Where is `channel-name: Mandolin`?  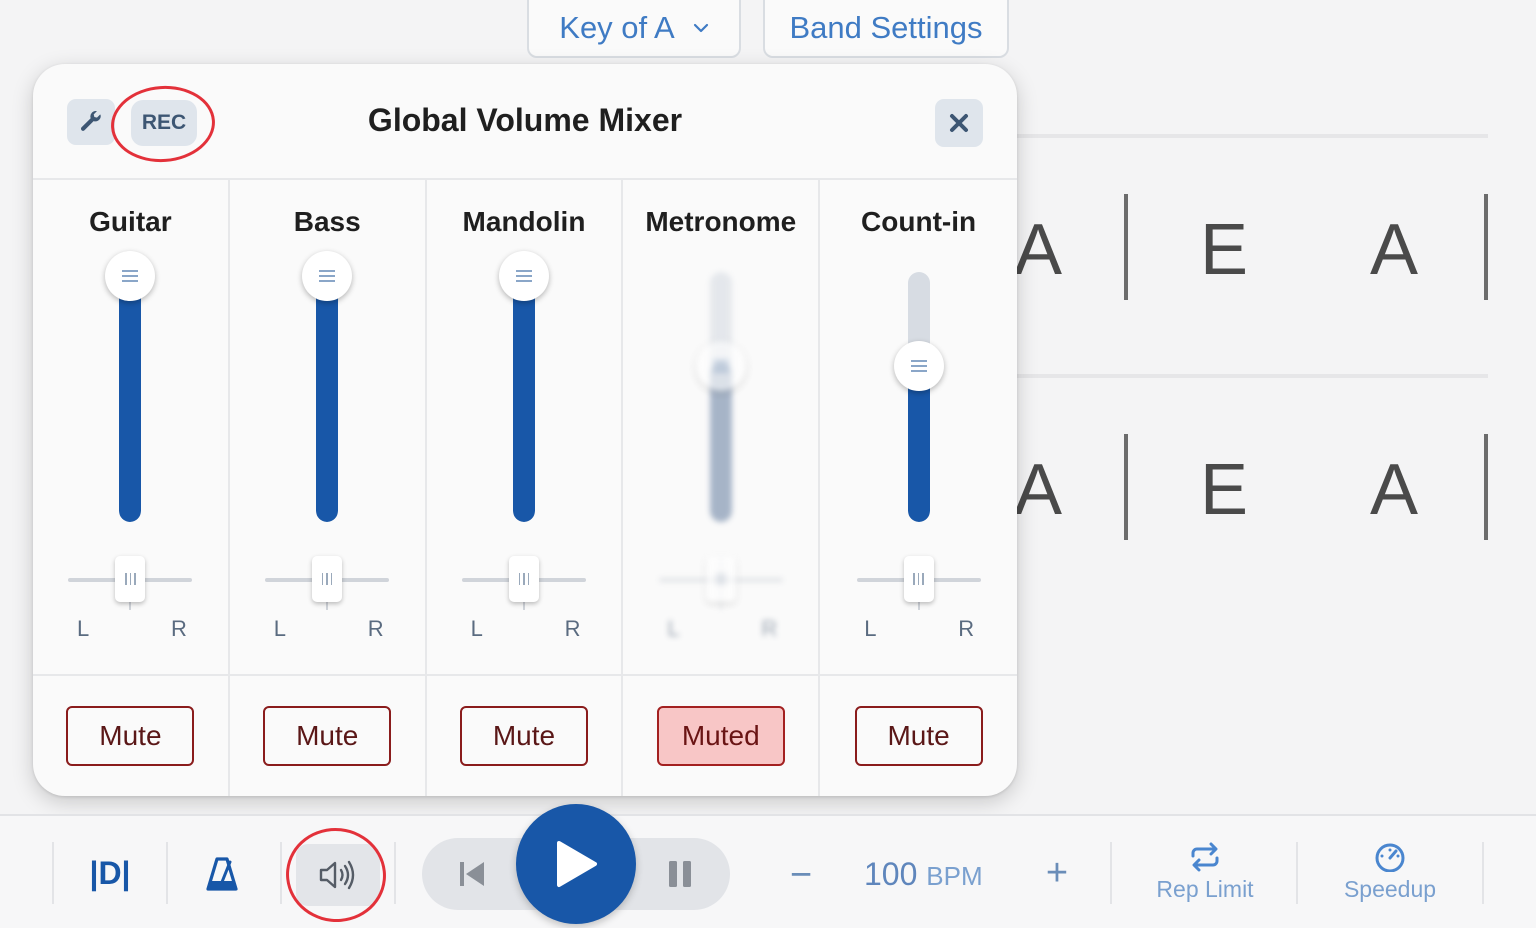 channel-name: Mandolin is located at coordinates (524, 221).